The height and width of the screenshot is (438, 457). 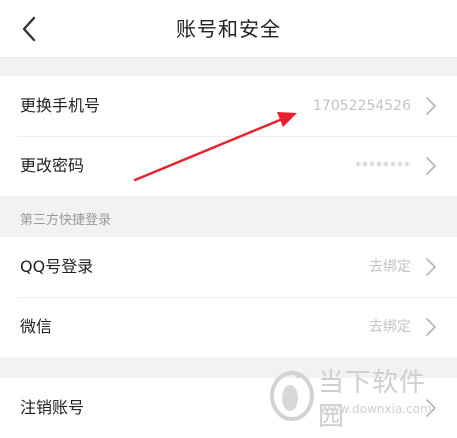 What do you see at coordinates (362, 106) in the screenshot?
I see `phone-number-value: 17052254526` at bounding box center [362, 106].